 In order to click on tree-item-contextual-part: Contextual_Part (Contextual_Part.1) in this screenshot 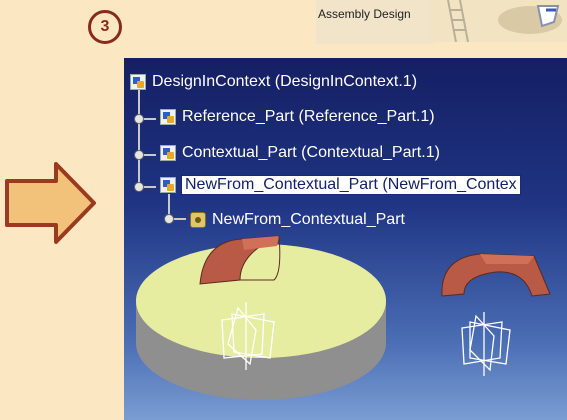, I will do `click(300, 153)`.